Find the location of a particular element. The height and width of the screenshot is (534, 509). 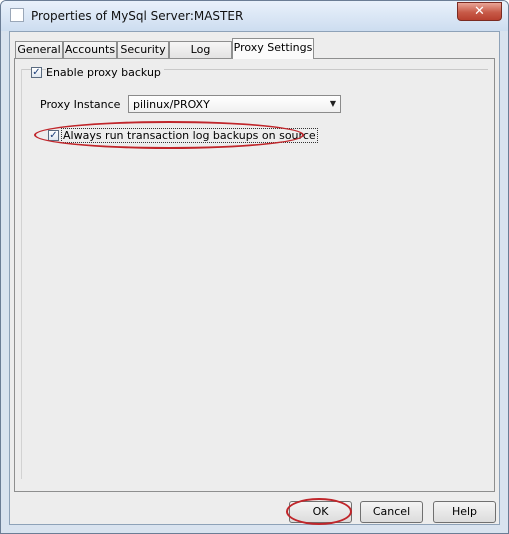

app-window-icon is located at coordinates (17, 15).